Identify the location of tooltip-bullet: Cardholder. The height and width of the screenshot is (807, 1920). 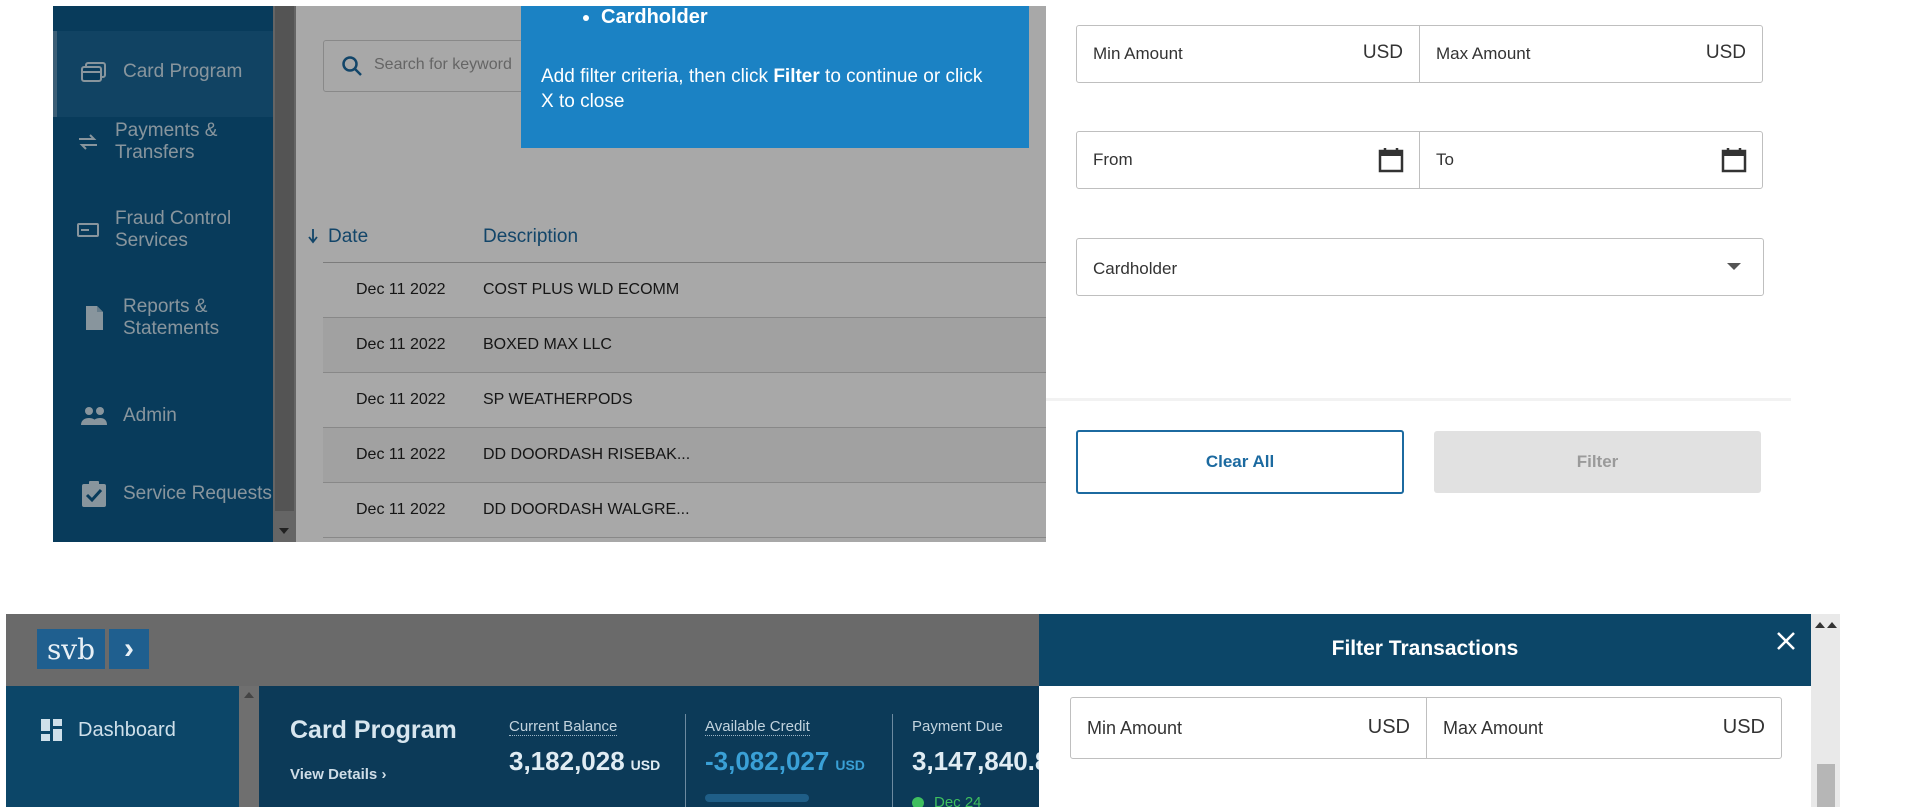
(654, 17).